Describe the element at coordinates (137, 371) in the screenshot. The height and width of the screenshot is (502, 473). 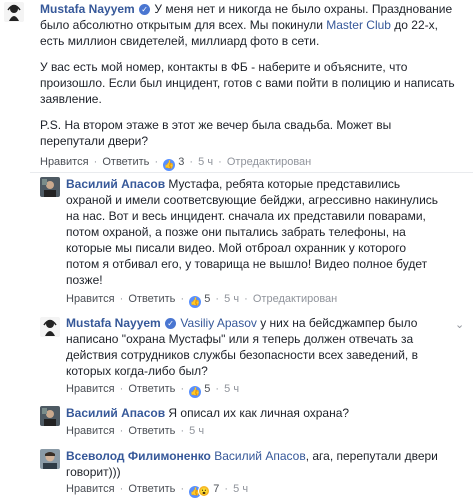
I see `comment-text-line: которых когда-либо был?` at that location.